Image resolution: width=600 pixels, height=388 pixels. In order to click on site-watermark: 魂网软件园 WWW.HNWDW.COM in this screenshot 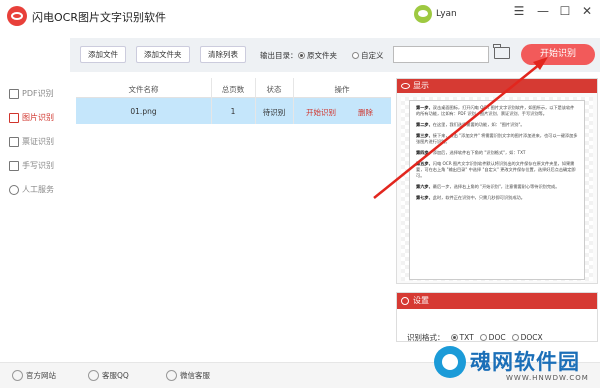, I will do `click(516, 364)`.